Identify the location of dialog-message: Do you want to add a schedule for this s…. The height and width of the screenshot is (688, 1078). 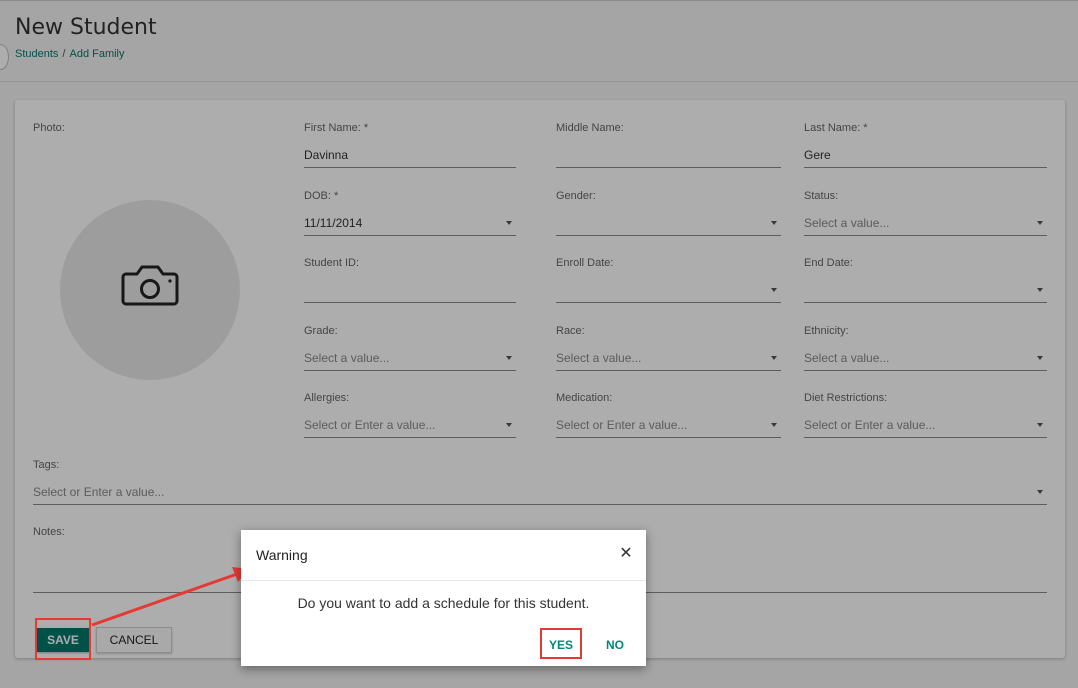
(443, 603).